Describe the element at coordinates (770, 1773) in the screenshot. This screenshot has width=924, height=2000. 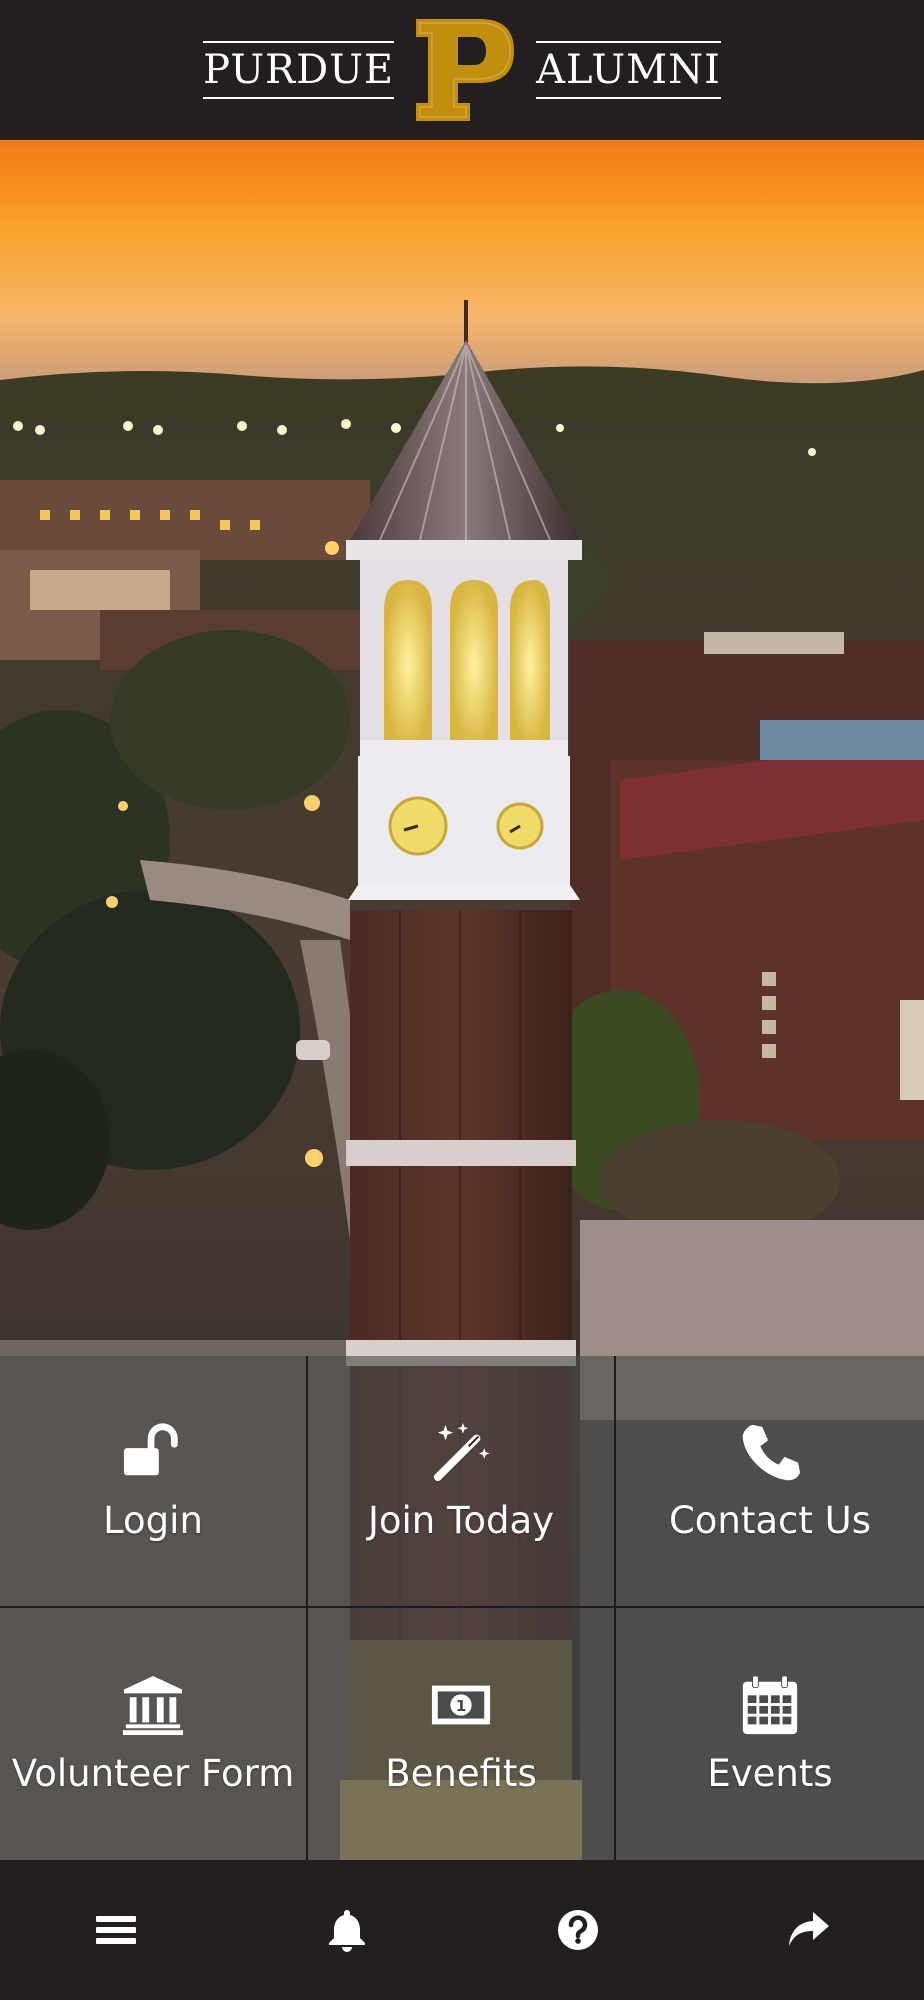
I see `events-label: Events` at that location.